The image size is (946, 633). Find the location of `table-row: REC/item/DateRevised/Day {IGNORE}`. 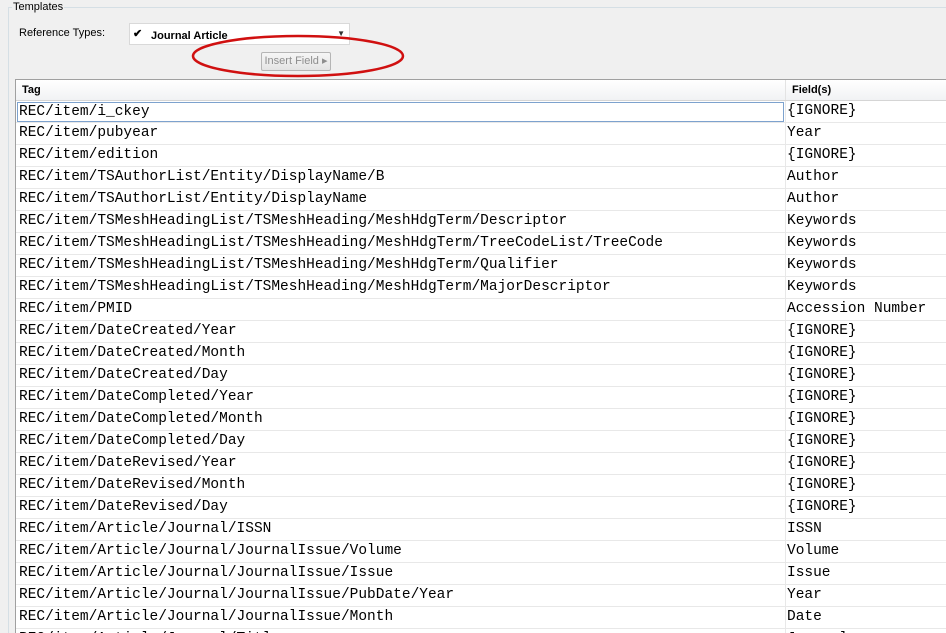

table-row: REC/item/DateRevised/Day {IGNORE} is located at coordinates (481, 508).